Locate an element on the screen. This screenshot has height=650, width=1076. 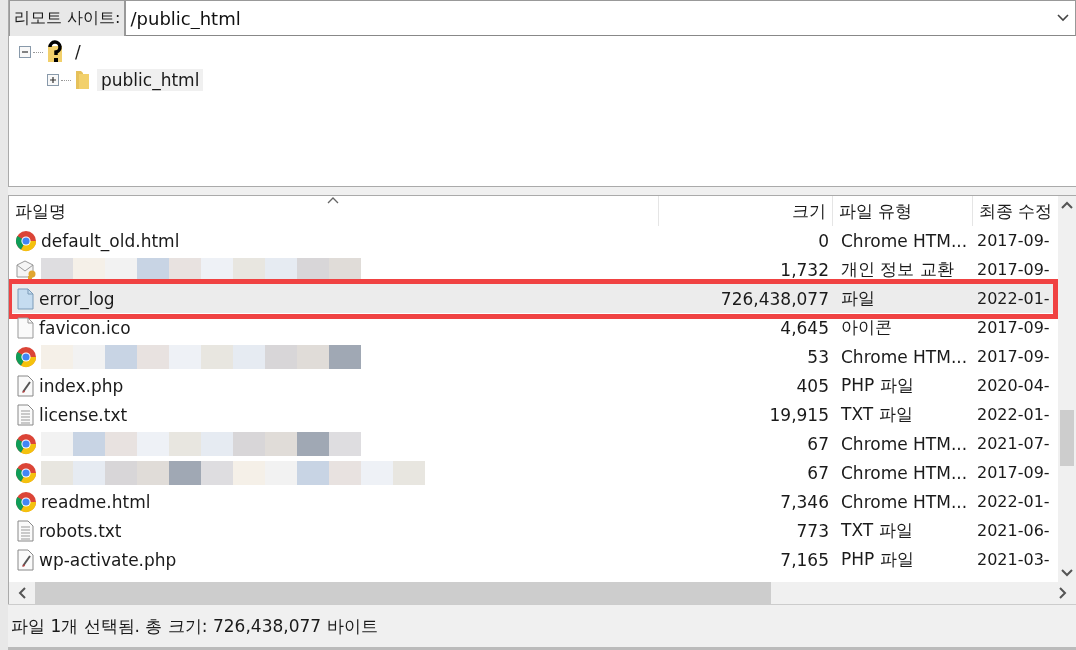
column-header: 파일 유형 is located at coordinates (903, 211).